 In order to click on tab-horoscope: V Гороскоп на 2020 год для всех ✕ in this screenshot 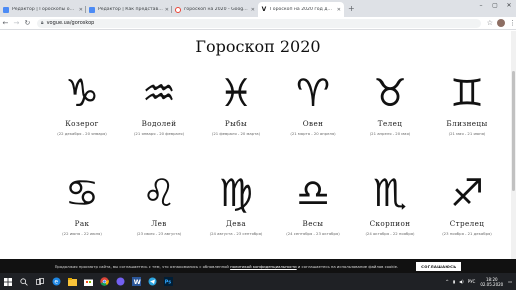, I will do `click(301, 9)`.